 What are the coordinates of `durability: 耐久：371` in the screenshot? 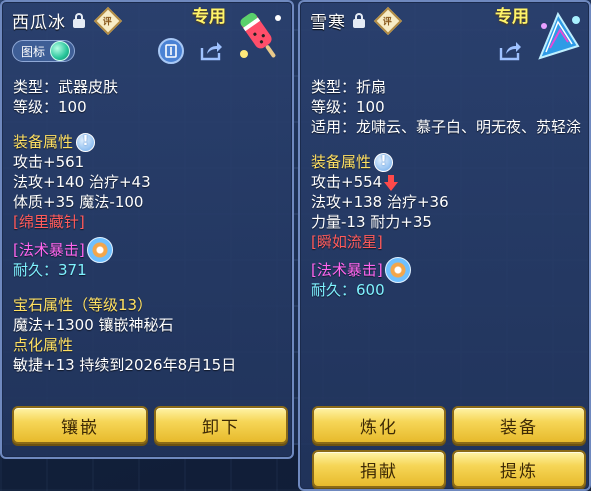 It's located at (50, 270).